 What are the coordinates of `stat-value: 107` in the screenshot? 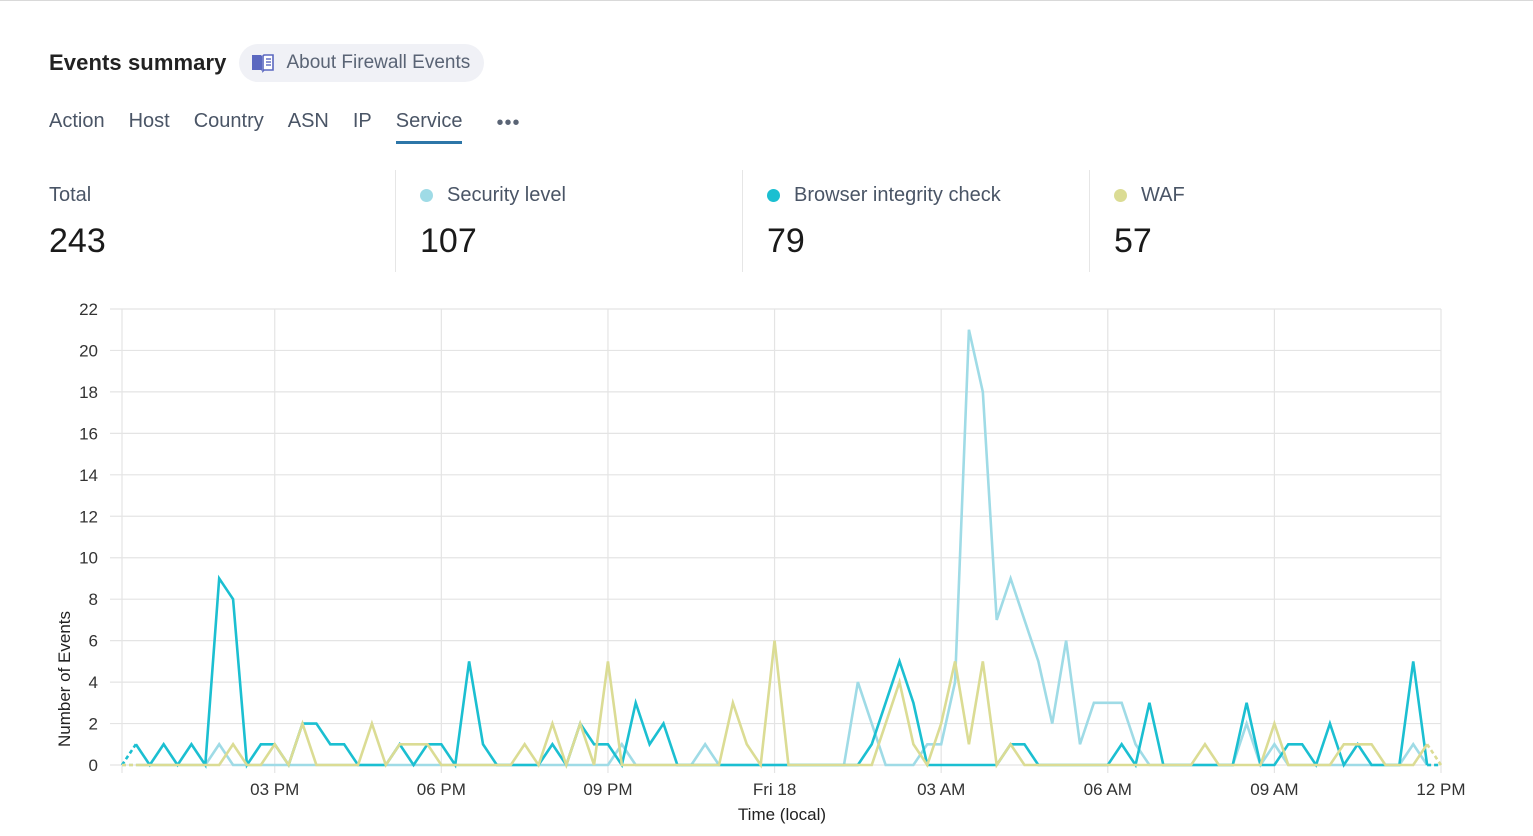 It's located at (448, 241).